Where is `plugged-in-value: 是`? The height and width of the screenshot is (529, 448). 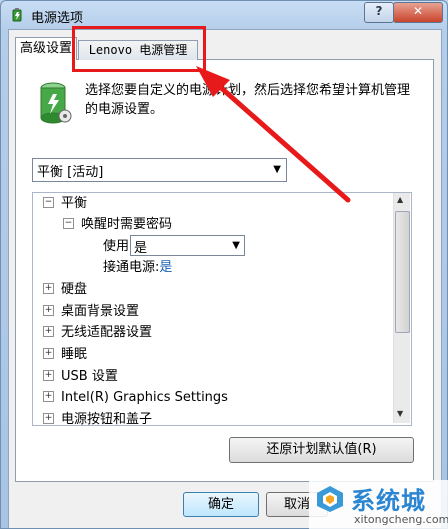
plugged-in-value: 是 is located at coordinates (165, 267).